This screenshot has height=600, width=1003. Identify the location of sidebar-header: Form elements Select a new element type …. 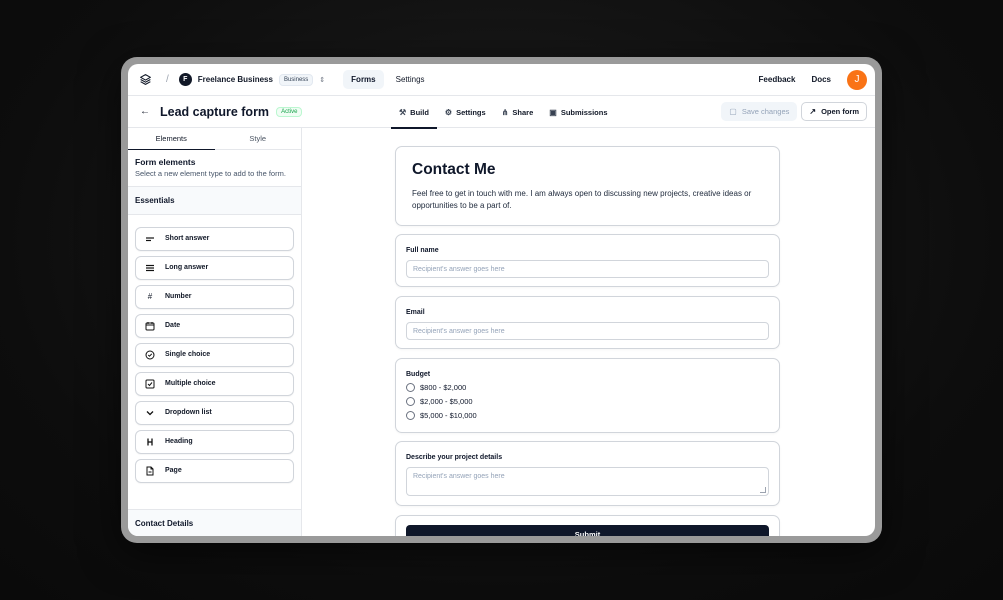
(214, 168).